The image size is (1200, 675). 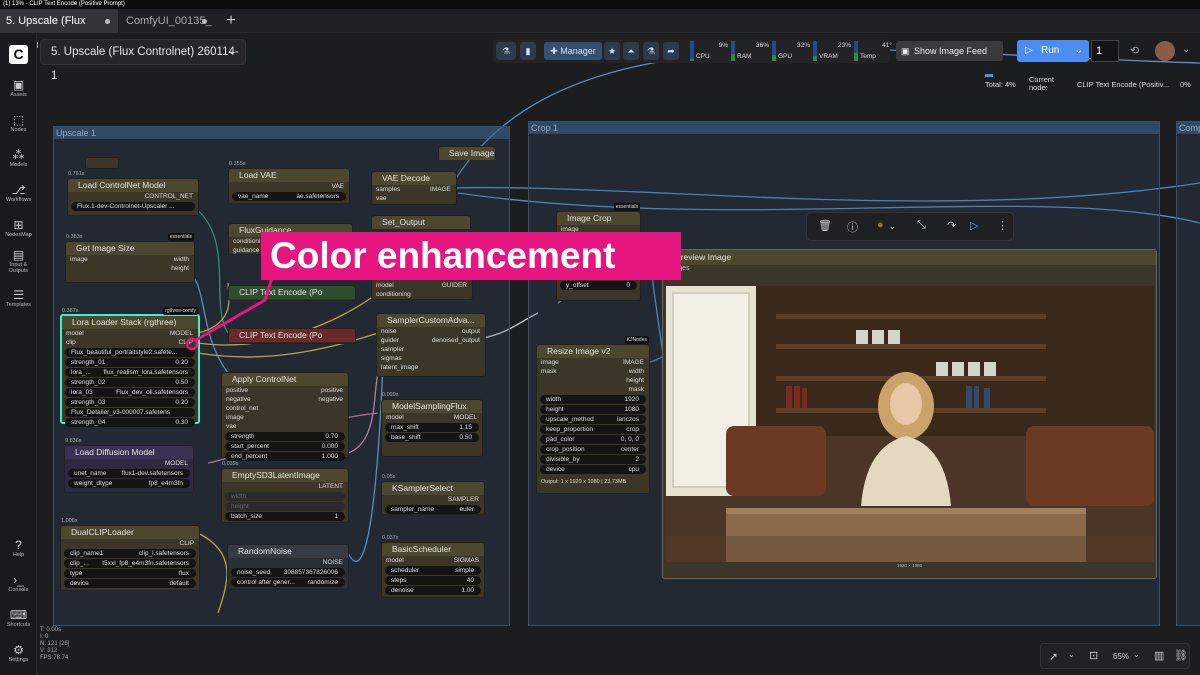 What do you see at coordinates (433, 509) in the screenshot?
I see `sampler-name-widget: sampler_name euler` at bounding box center [433, 509].